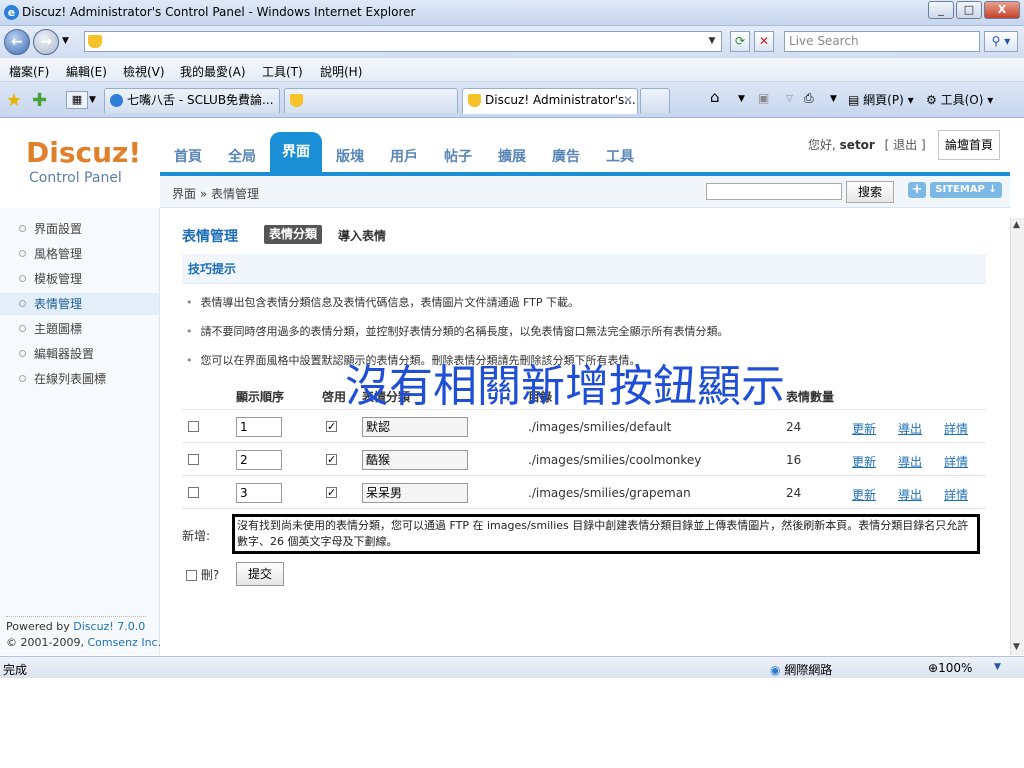 This screenshot has height=768, width=1024. I want to click on nav-tools: 工具, so click(620, 156).